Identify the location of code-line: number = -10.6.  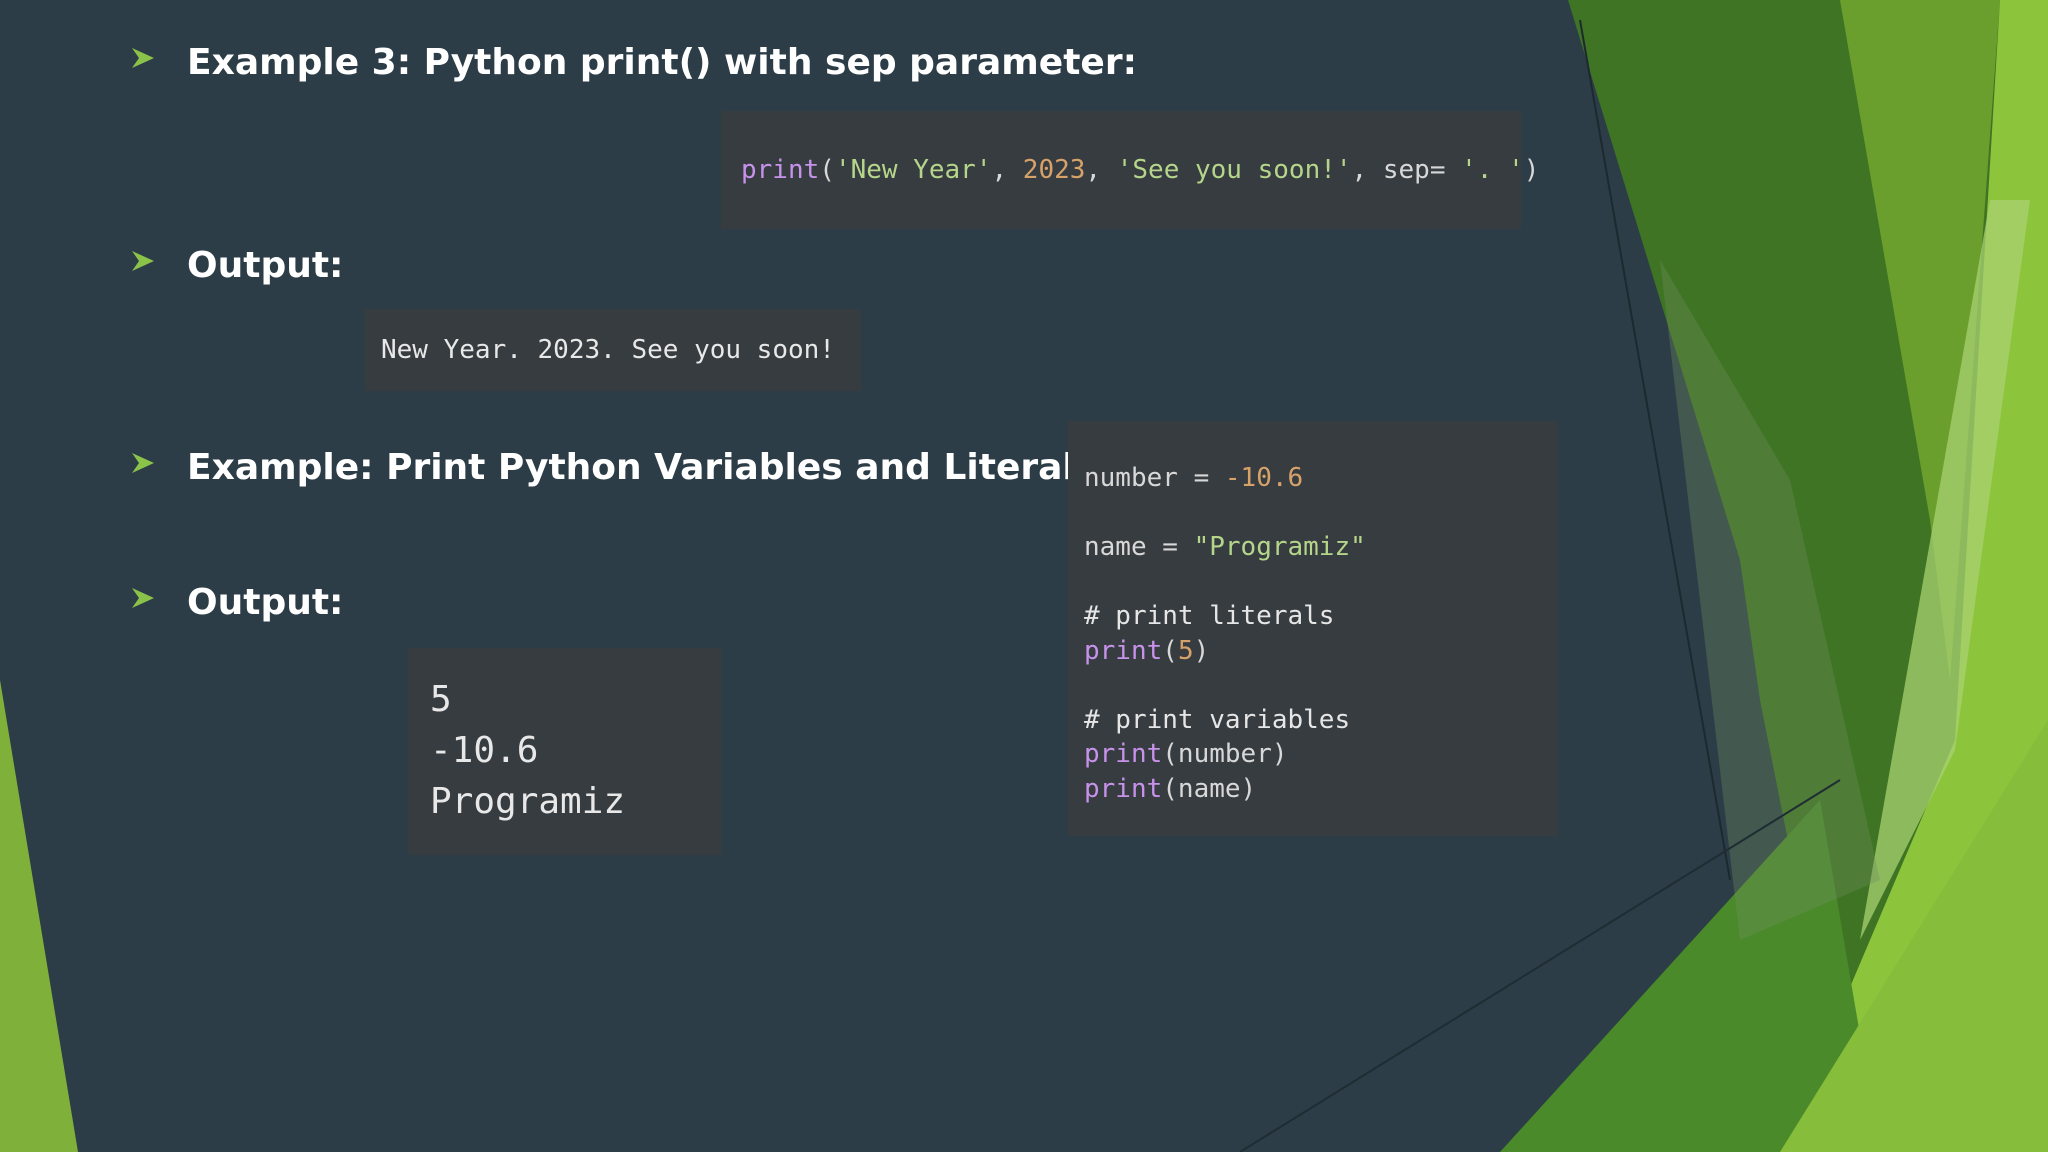
(1193, 478).